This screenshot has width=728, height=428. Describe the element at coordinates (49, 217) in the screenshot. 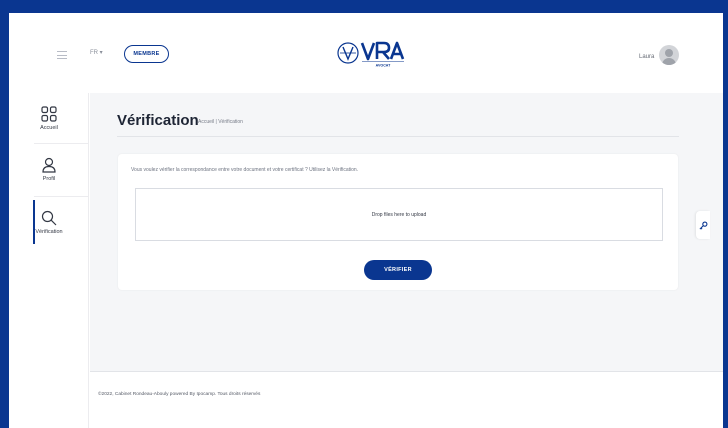

I see `search-icon` at that location.